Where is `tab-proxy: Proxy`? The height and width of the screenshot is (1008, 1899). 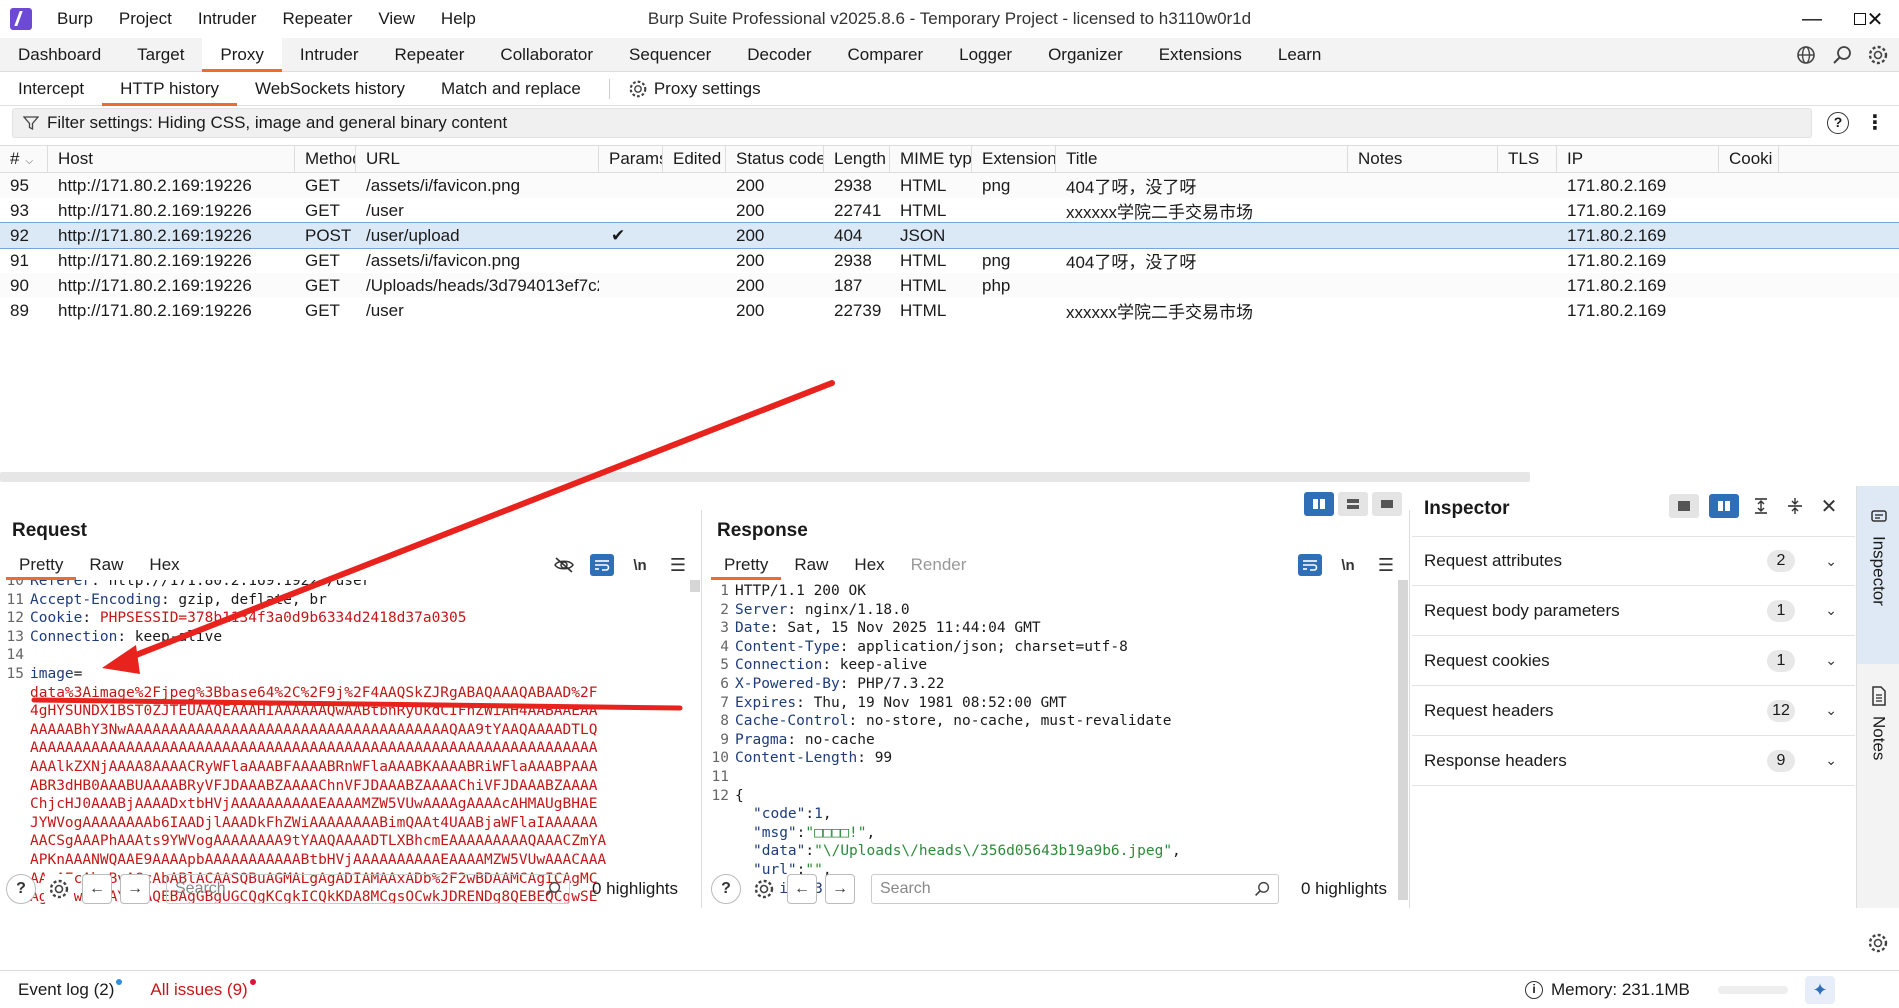 tab-proxy: Proxy is located at coordinates (242, 54).